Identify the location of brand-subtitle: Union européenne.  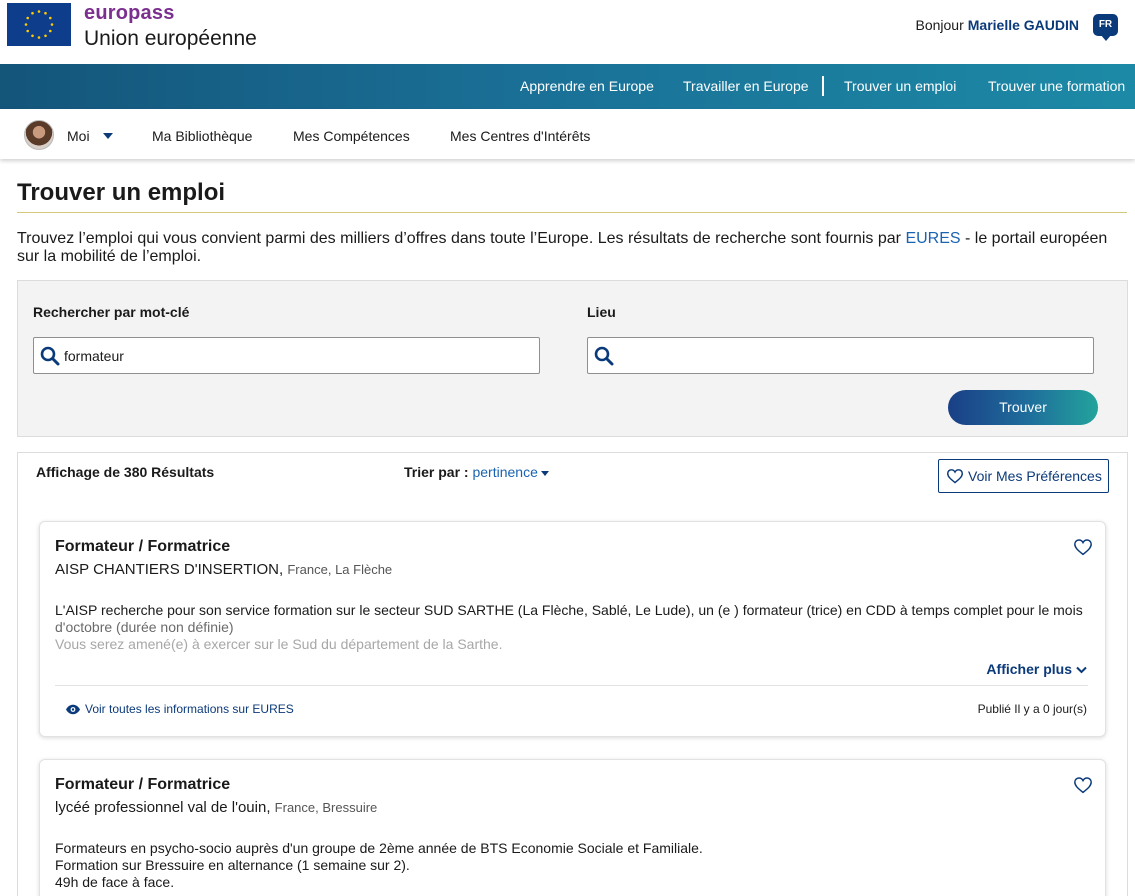
(170, 38).